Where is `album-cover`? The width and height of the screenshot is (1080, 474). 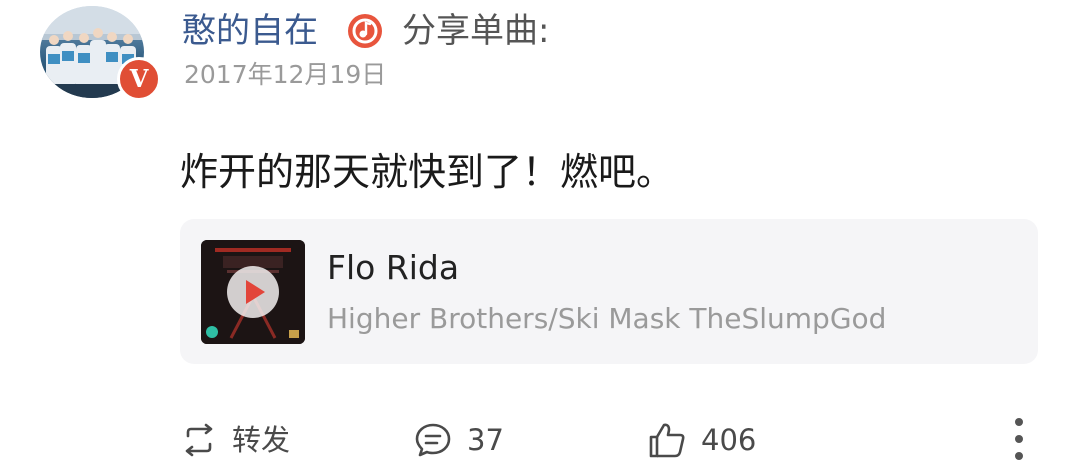
album-cover is located at coordinates (253, 292).